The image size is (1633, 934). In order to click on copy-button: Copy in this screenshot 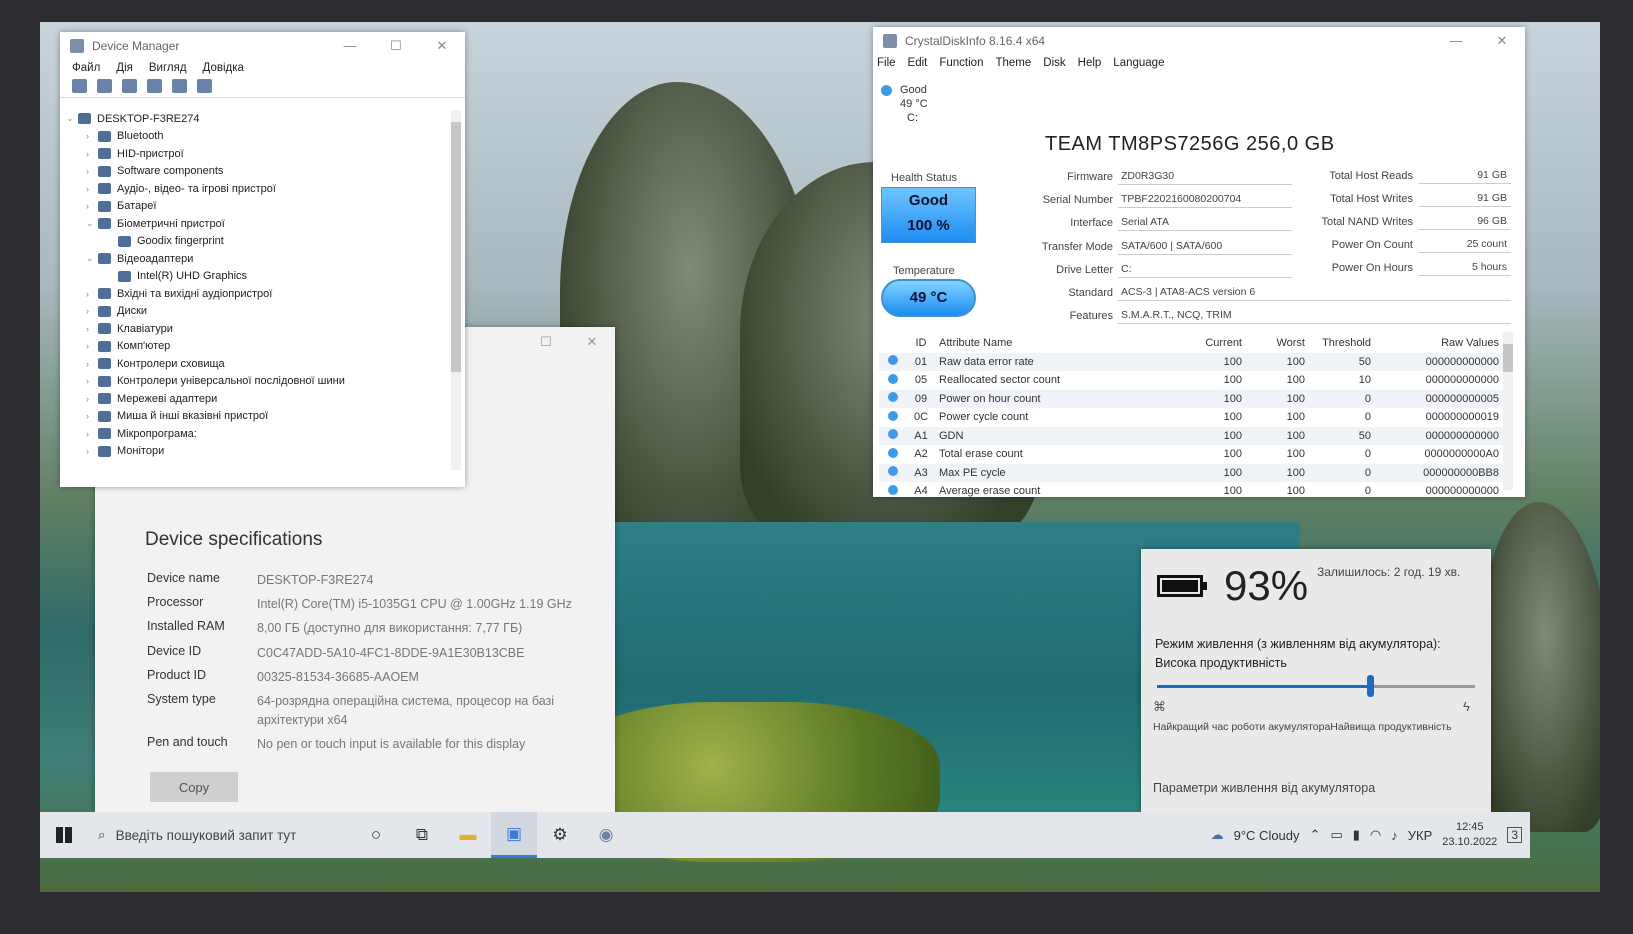, I will do `click(194, 787)`.